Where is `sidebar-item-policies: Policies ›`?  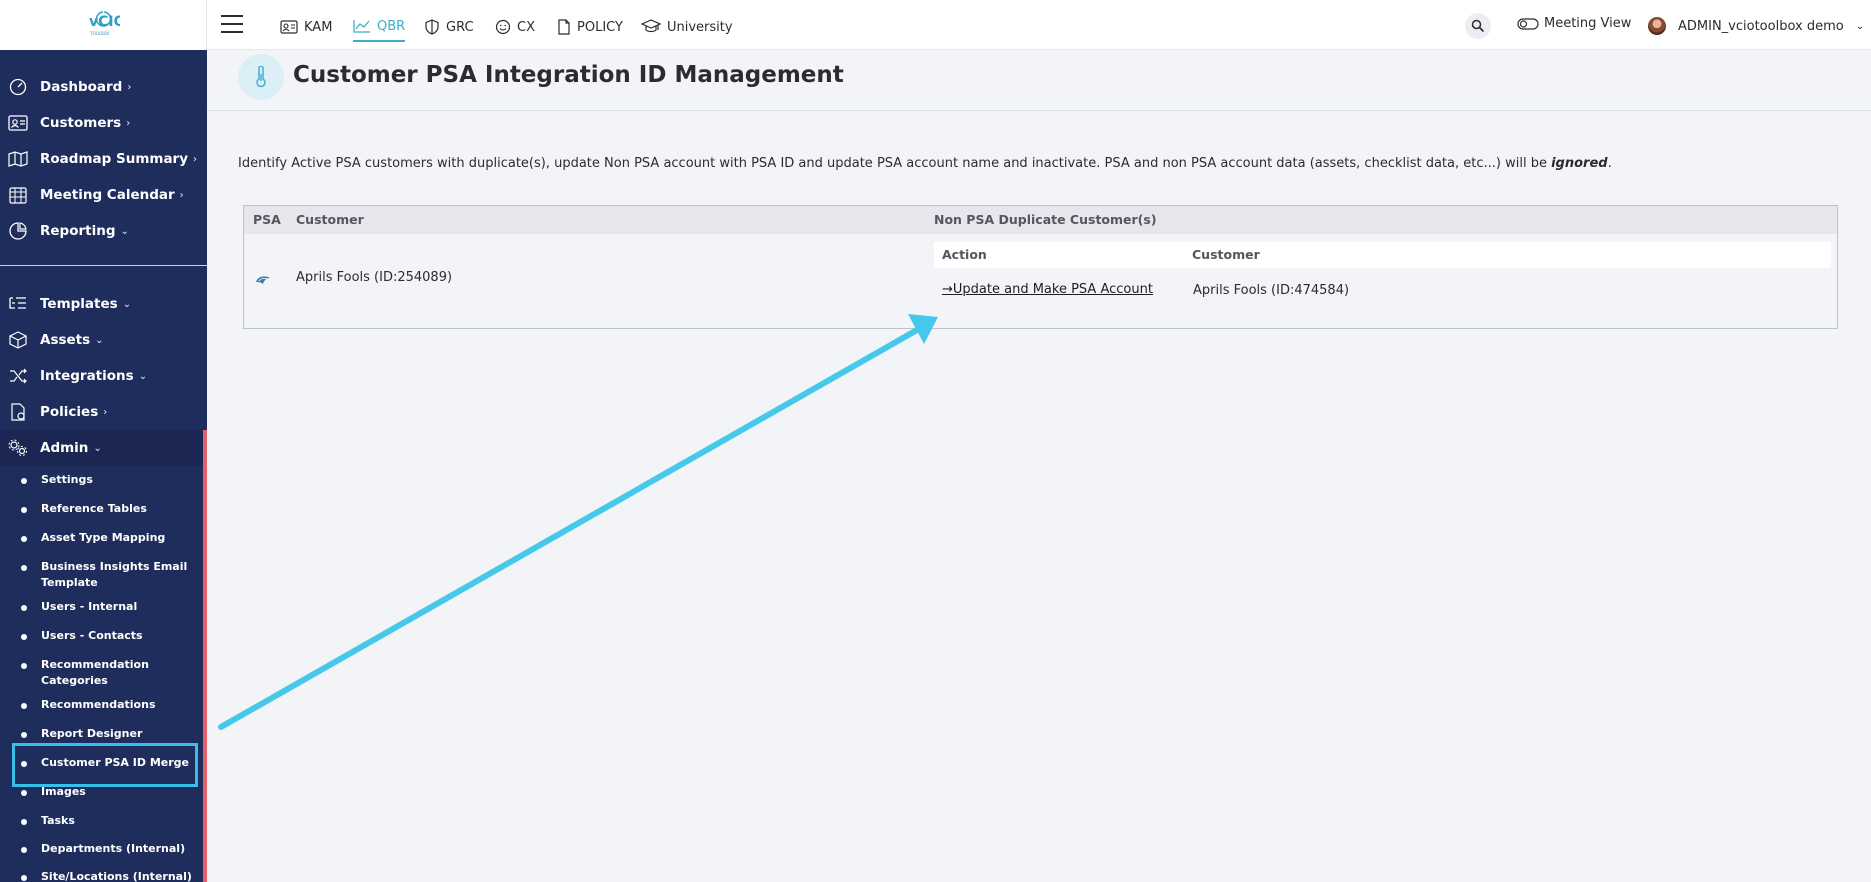 sidebar-item-policies: Policies › is located at coordinates (103, 412).